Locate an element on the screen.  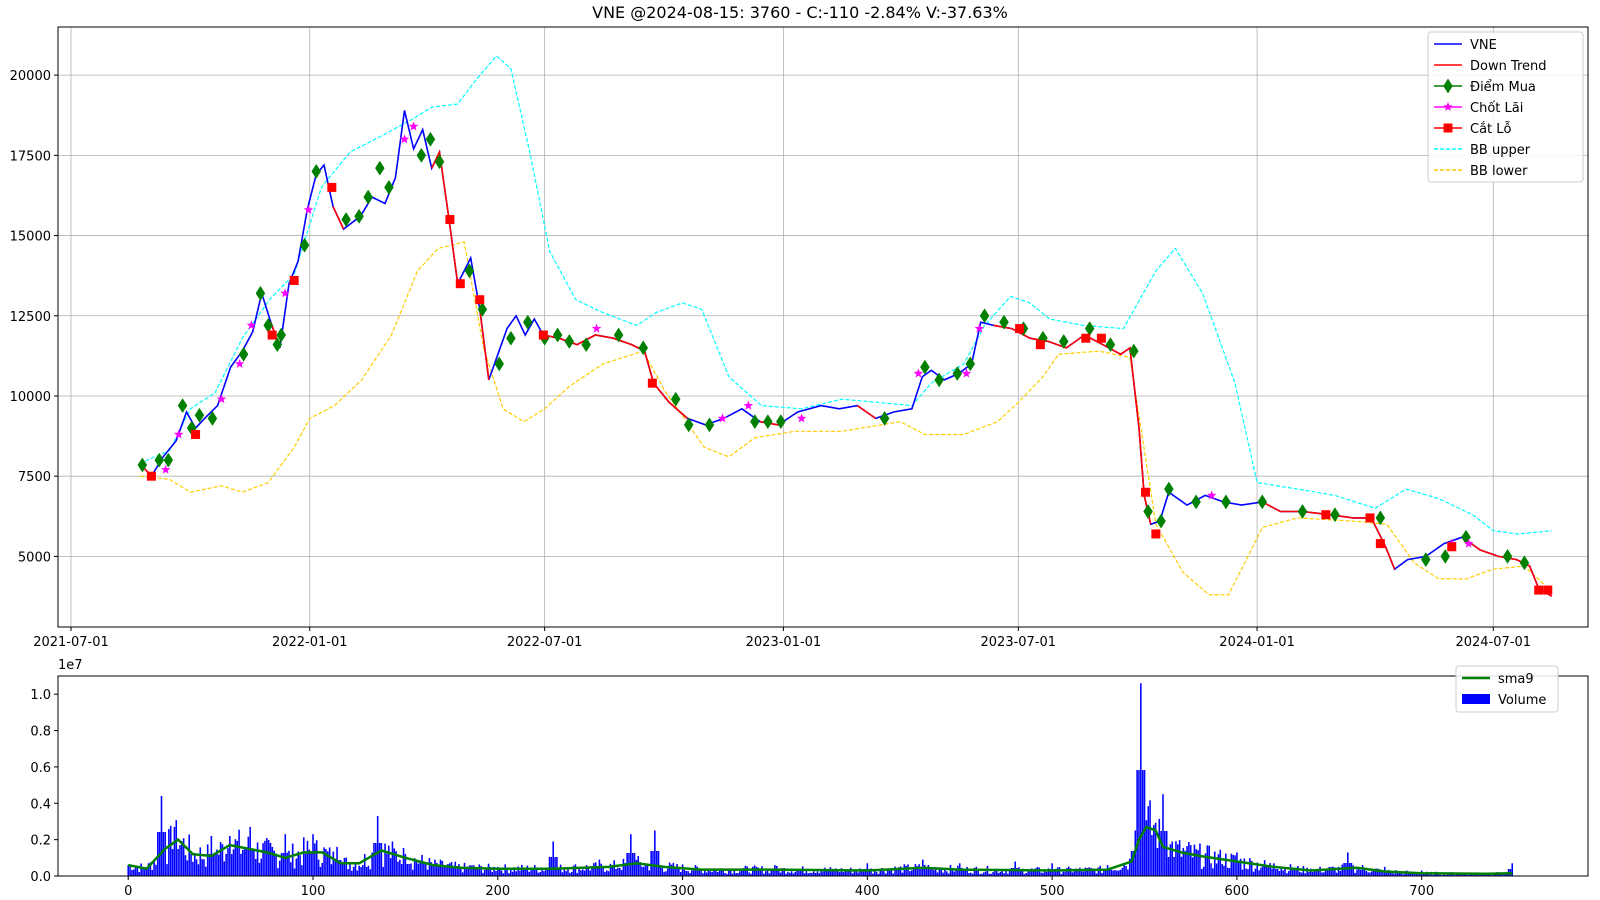
legend-swatch-bar is located at coordinates (1476, 699).